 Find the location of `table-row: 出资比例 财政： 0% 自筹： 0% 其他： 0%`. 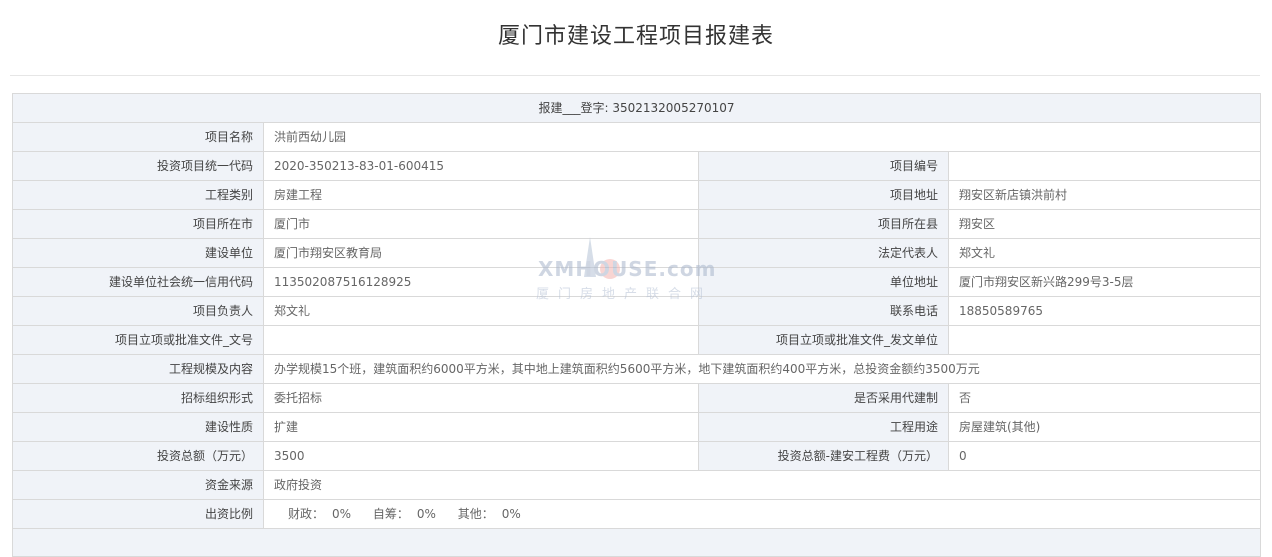

table-row: 出资比例 财政： 0% 自筹： 0% 其他： 0% is located at coordinates (637, 514).